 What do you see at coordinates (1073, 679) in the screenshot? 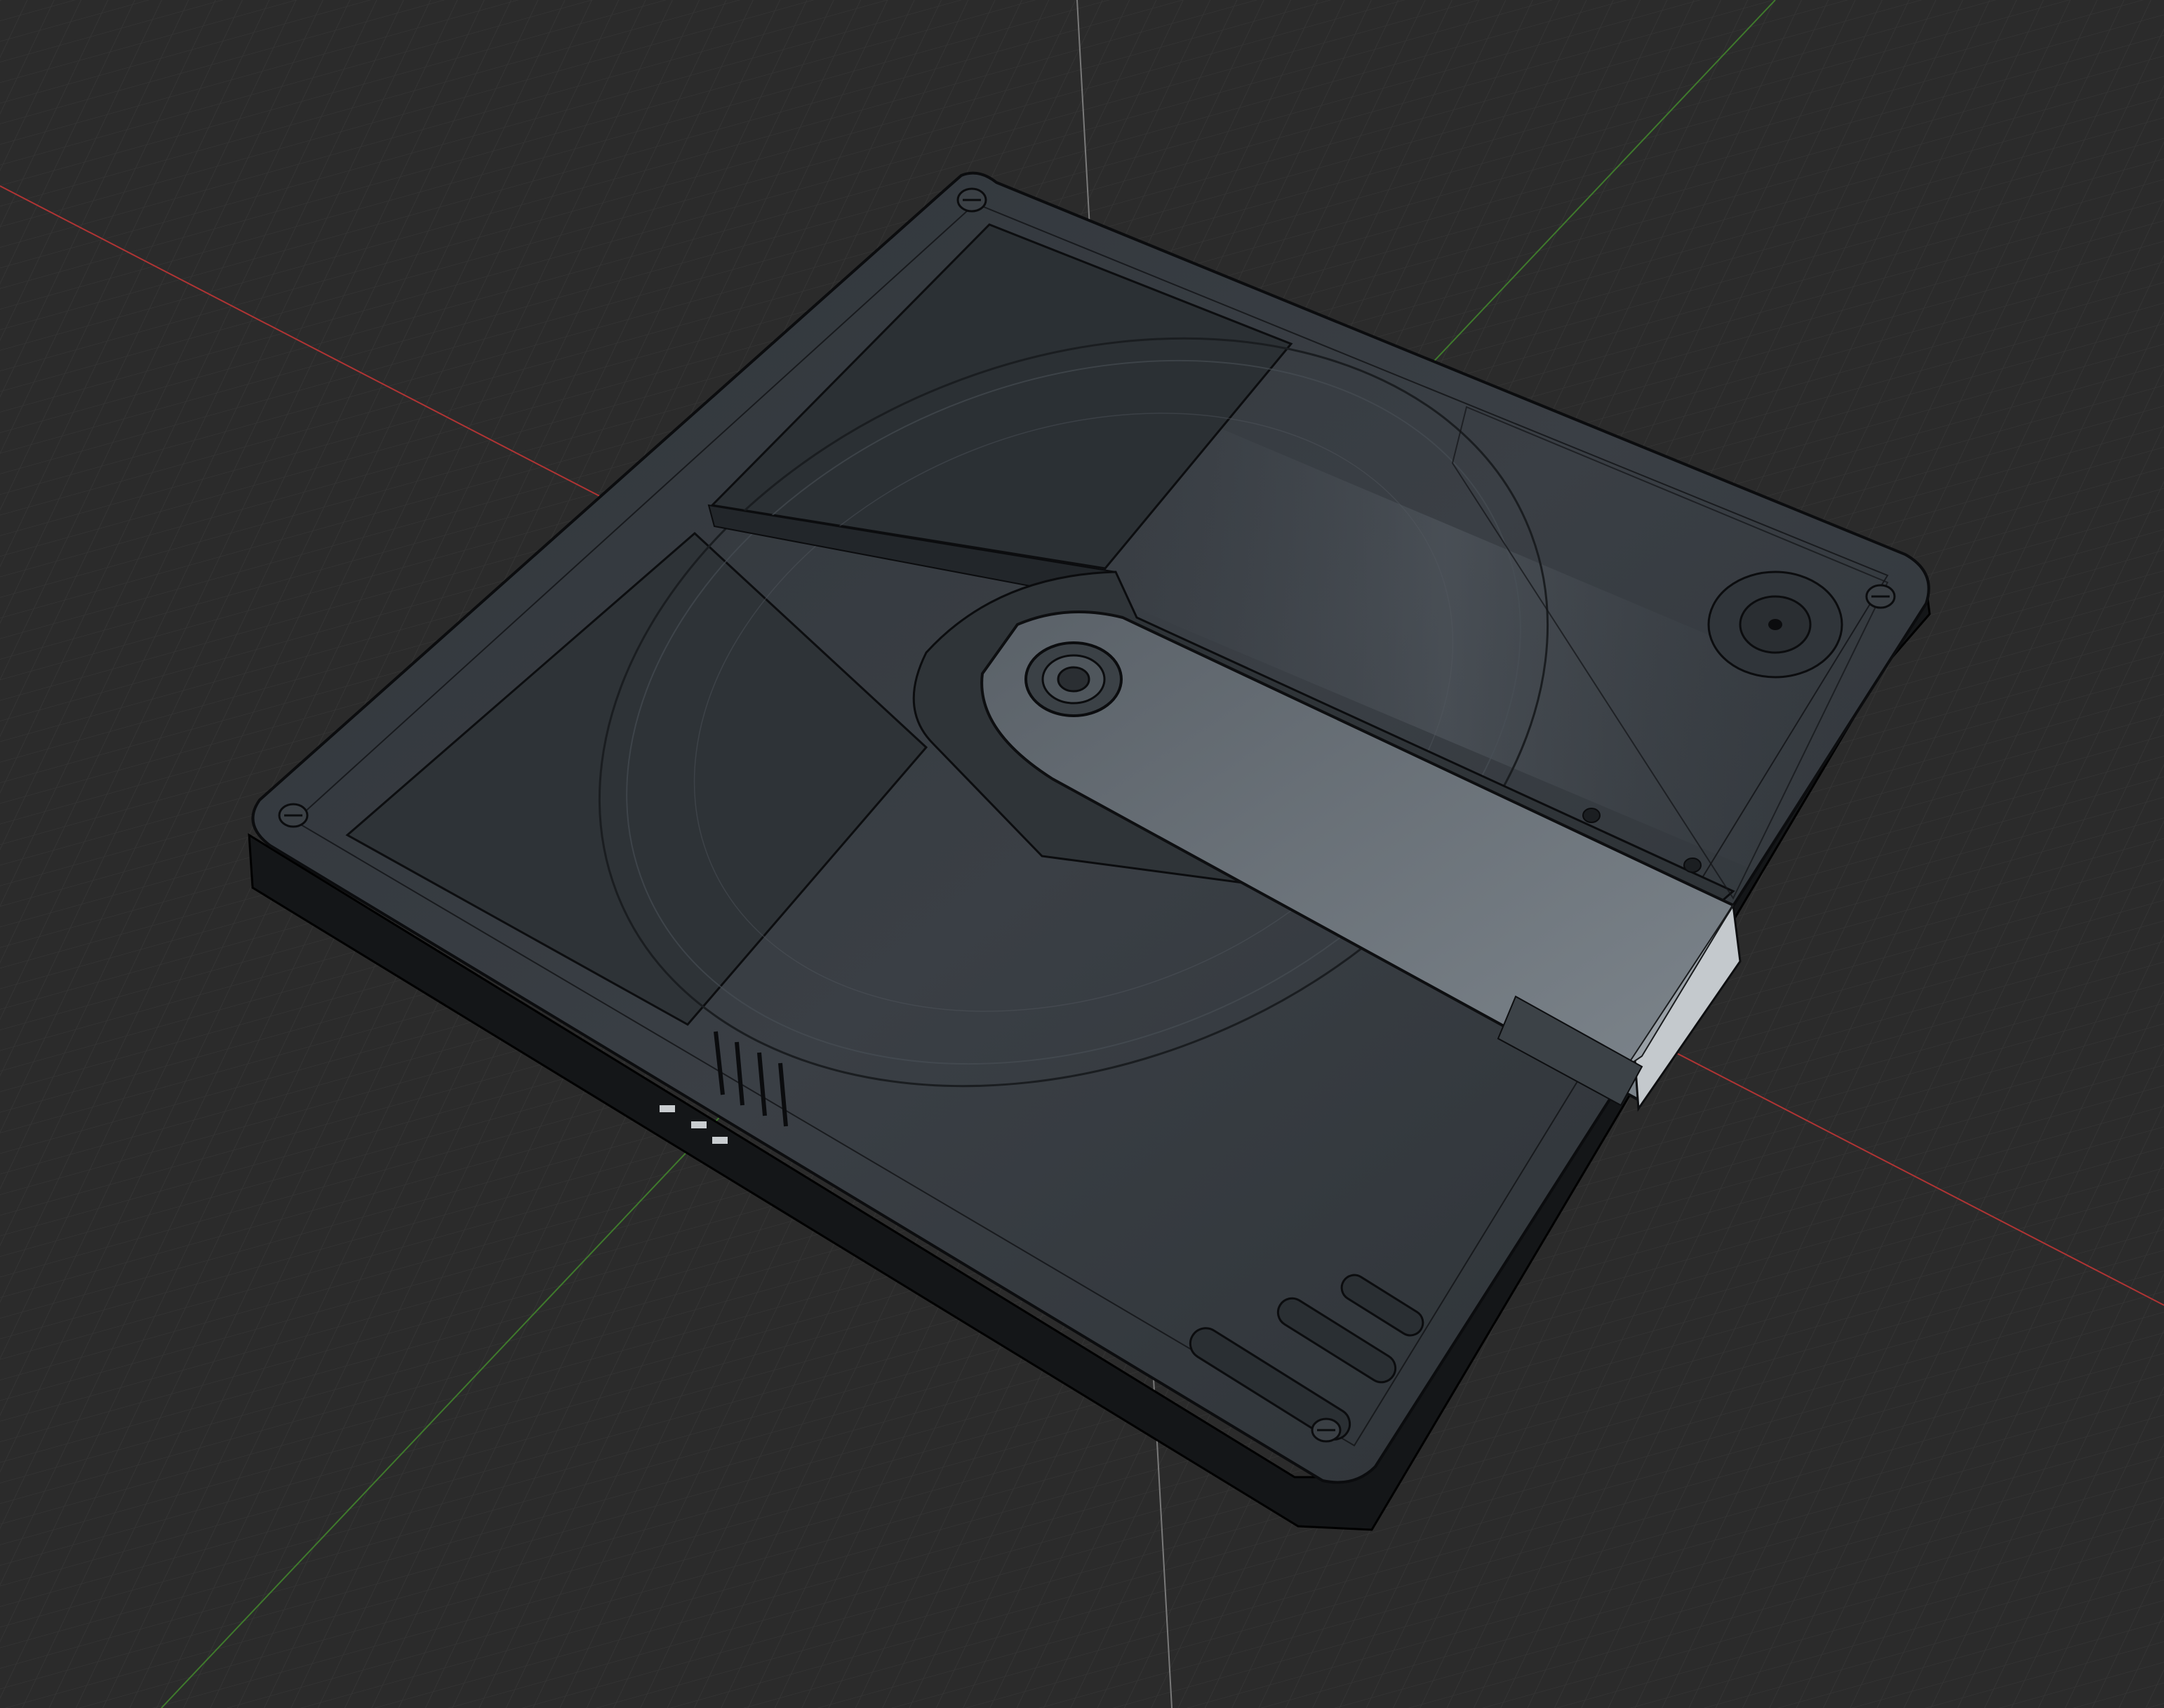
I see `spindle-inner` at bounding box center [1073, 679].